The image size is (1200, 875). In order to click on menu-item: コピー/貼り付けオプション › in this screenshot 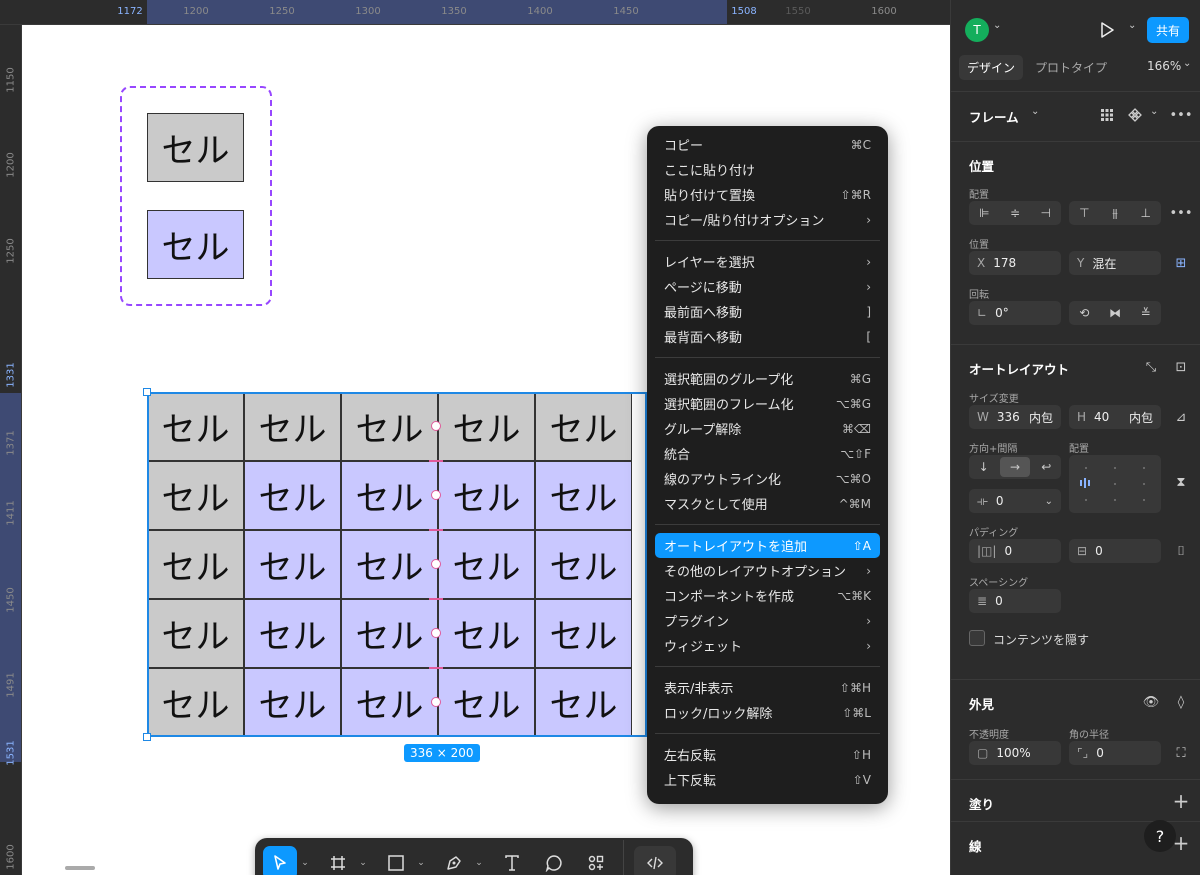, I will do `click(767, 219)`.